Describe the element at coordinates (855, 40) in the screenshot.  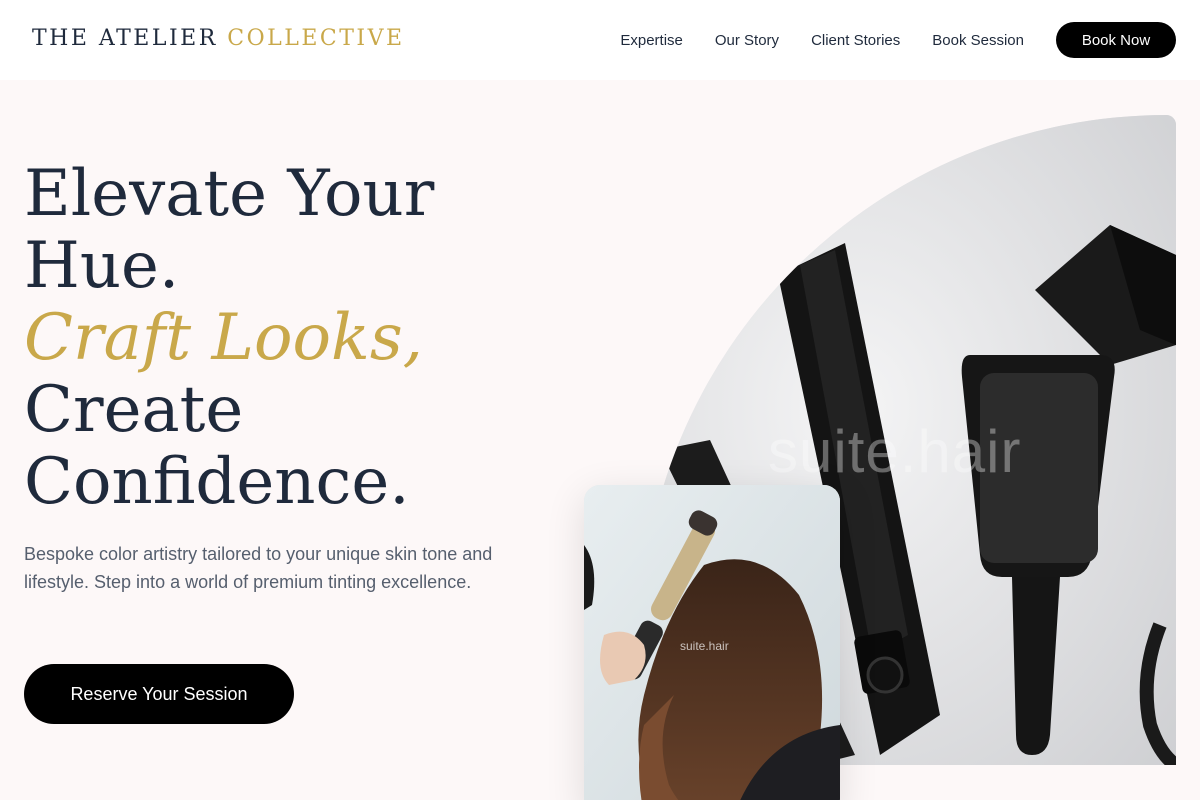
I see `nav-link-client-stories: Client Stories` at that location.